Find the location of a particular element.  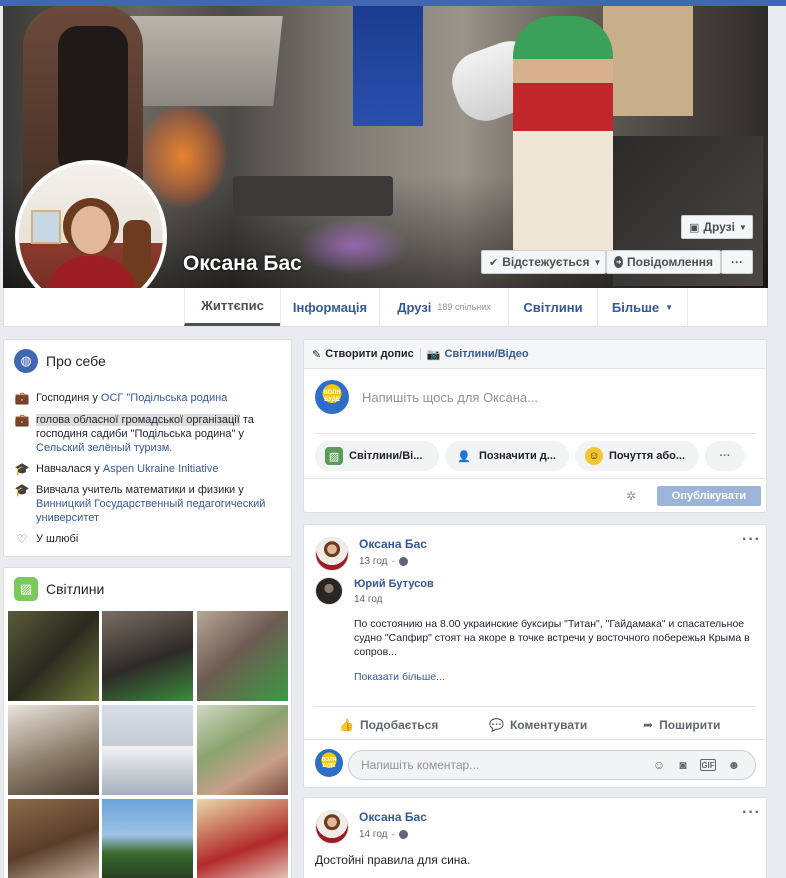

photos-header: ▨ Світлини is located at coordinates (59, 589).